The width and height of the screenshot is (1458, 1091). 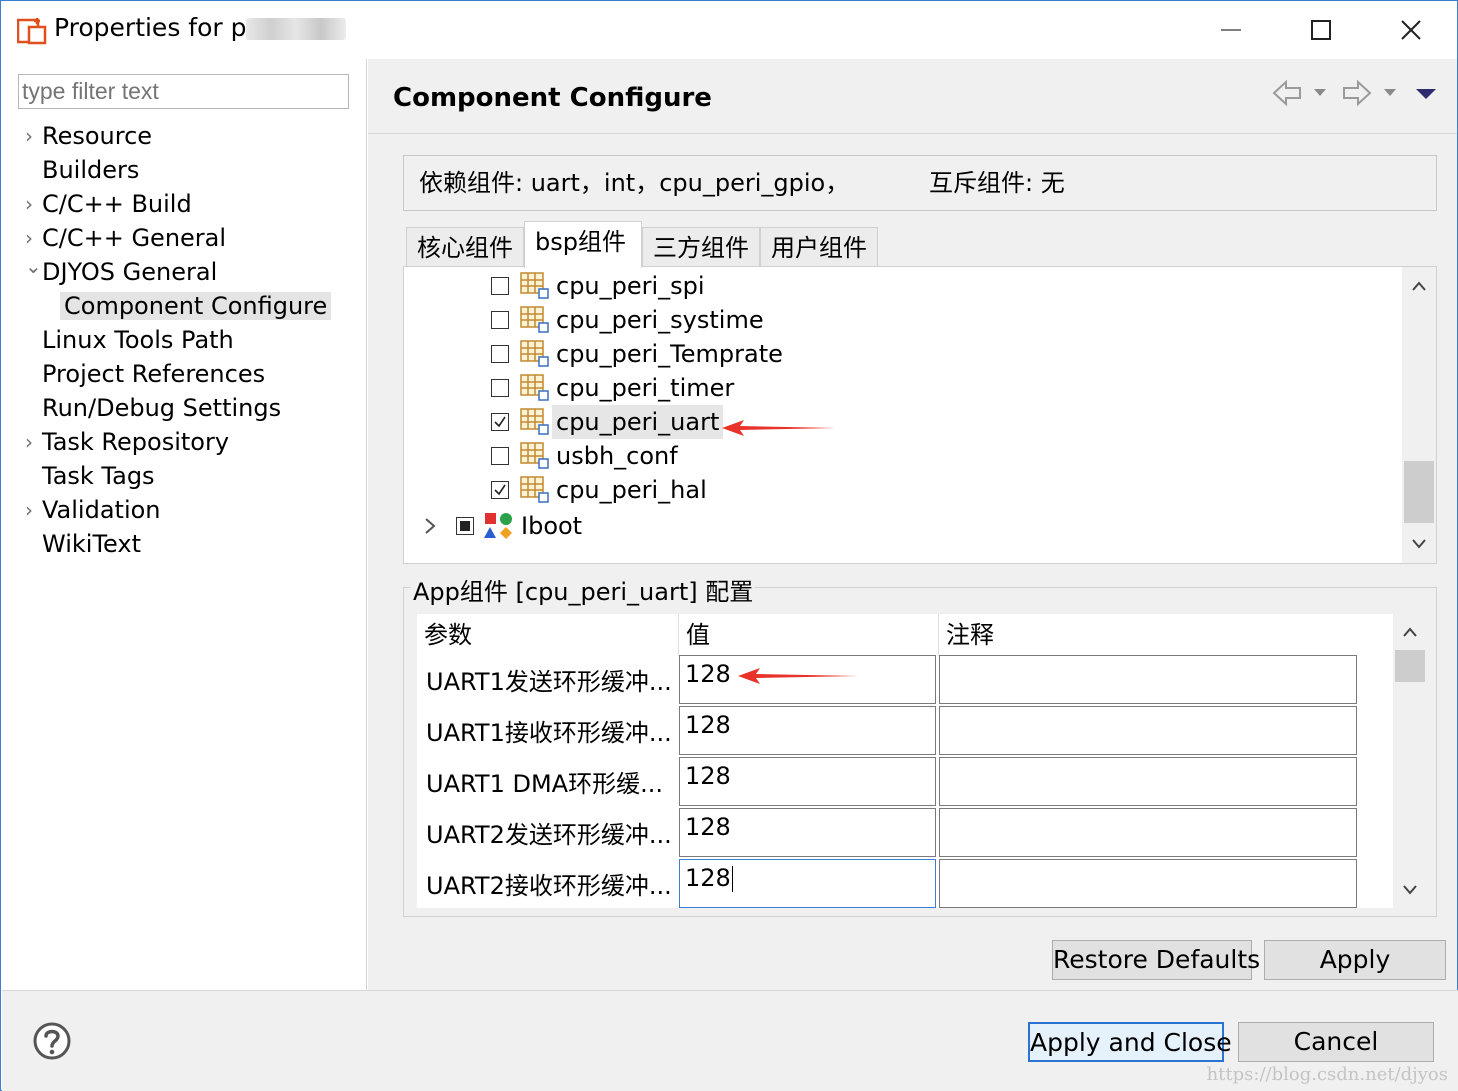 I want to click on restore-defaults-button: Restore Defaults, so click(x=1156, y=960).